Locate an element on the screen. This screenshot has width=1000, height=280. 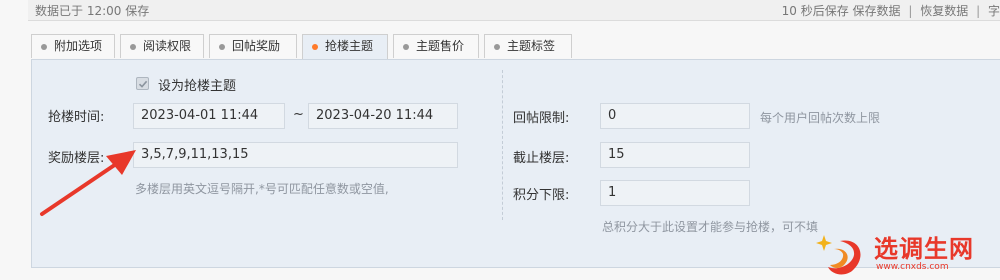
watermark-logo: 选调生网 www.cnxds.com is located at coordinates (905, 252).